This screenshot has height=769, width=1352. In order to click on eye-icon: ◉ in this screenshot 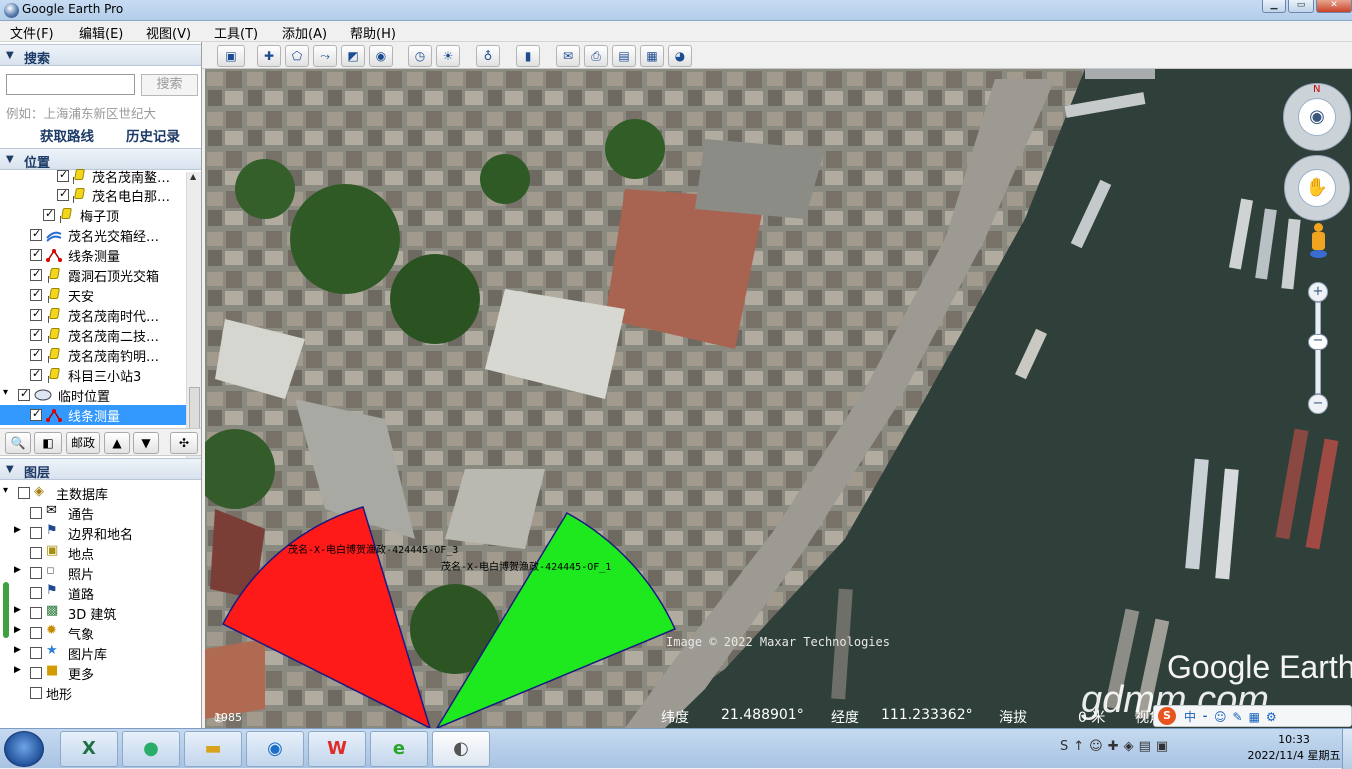, I will do `click(1317, 117)`.